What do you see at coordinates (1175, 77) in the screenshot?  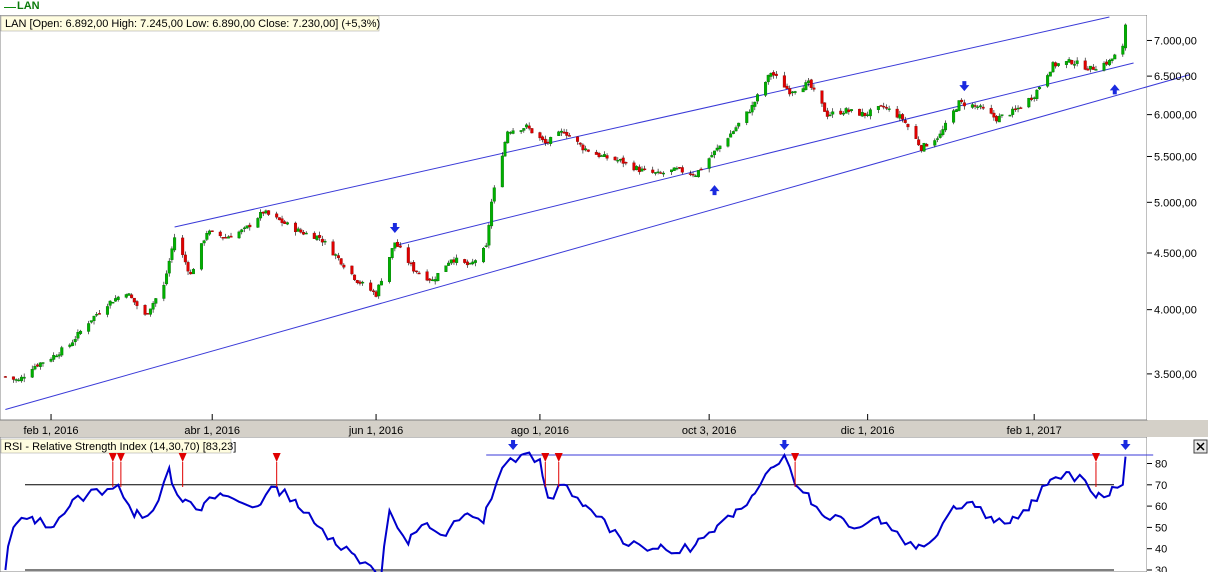 I see `y-tick-label: 6.500,00` at bounding box center [1175, 77].